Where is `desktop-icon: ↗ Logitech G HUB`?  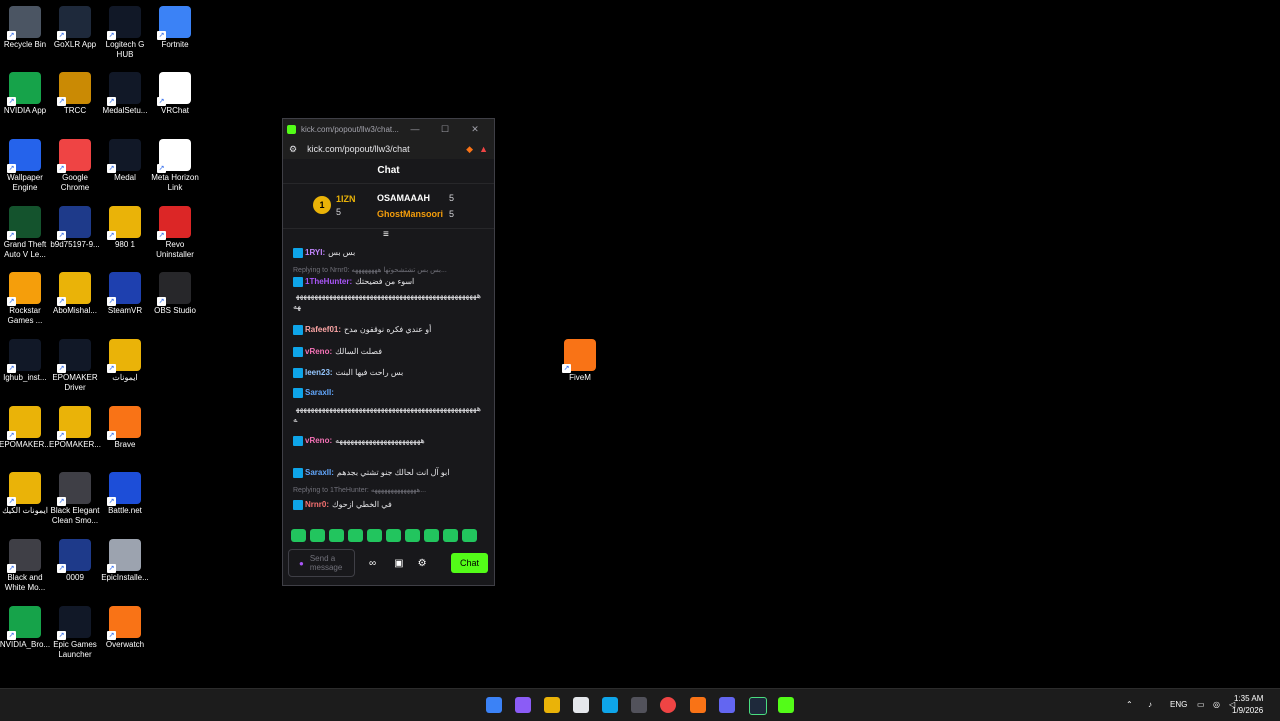 desktop-icon: ↗ Logitech G HUB is located at coordinates (125, 30).